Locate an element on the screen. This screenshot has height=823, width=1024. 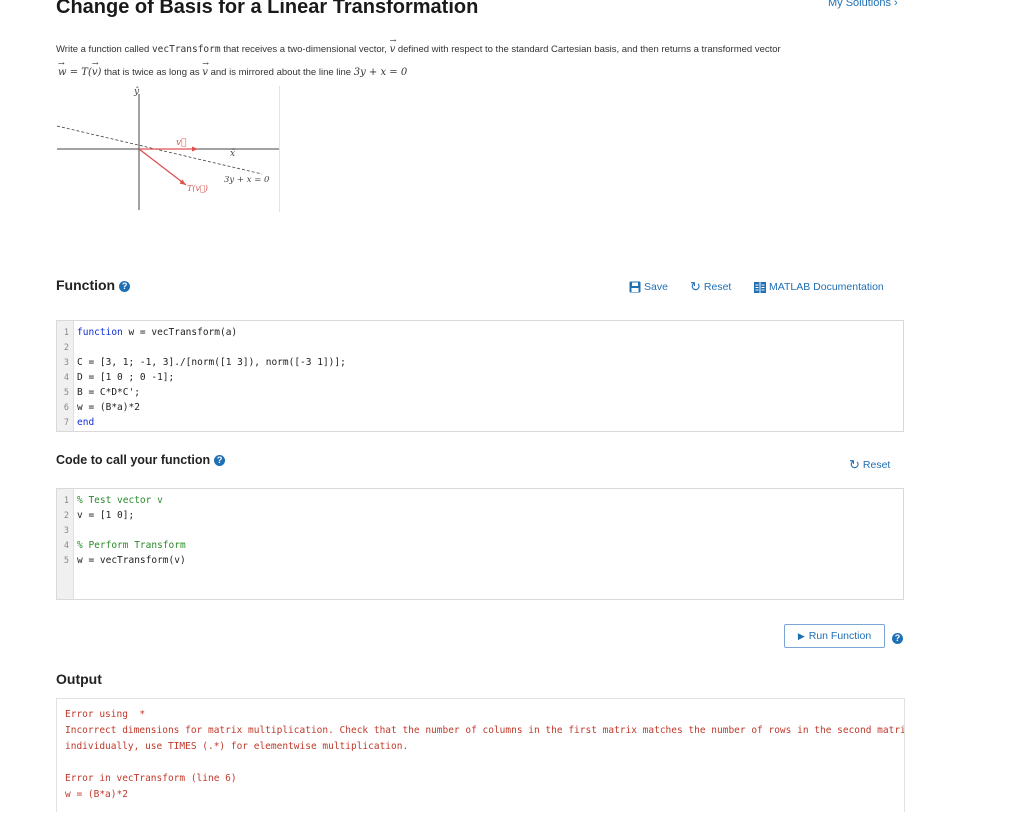
code-line: 3 is located at coordinates (63, 530).